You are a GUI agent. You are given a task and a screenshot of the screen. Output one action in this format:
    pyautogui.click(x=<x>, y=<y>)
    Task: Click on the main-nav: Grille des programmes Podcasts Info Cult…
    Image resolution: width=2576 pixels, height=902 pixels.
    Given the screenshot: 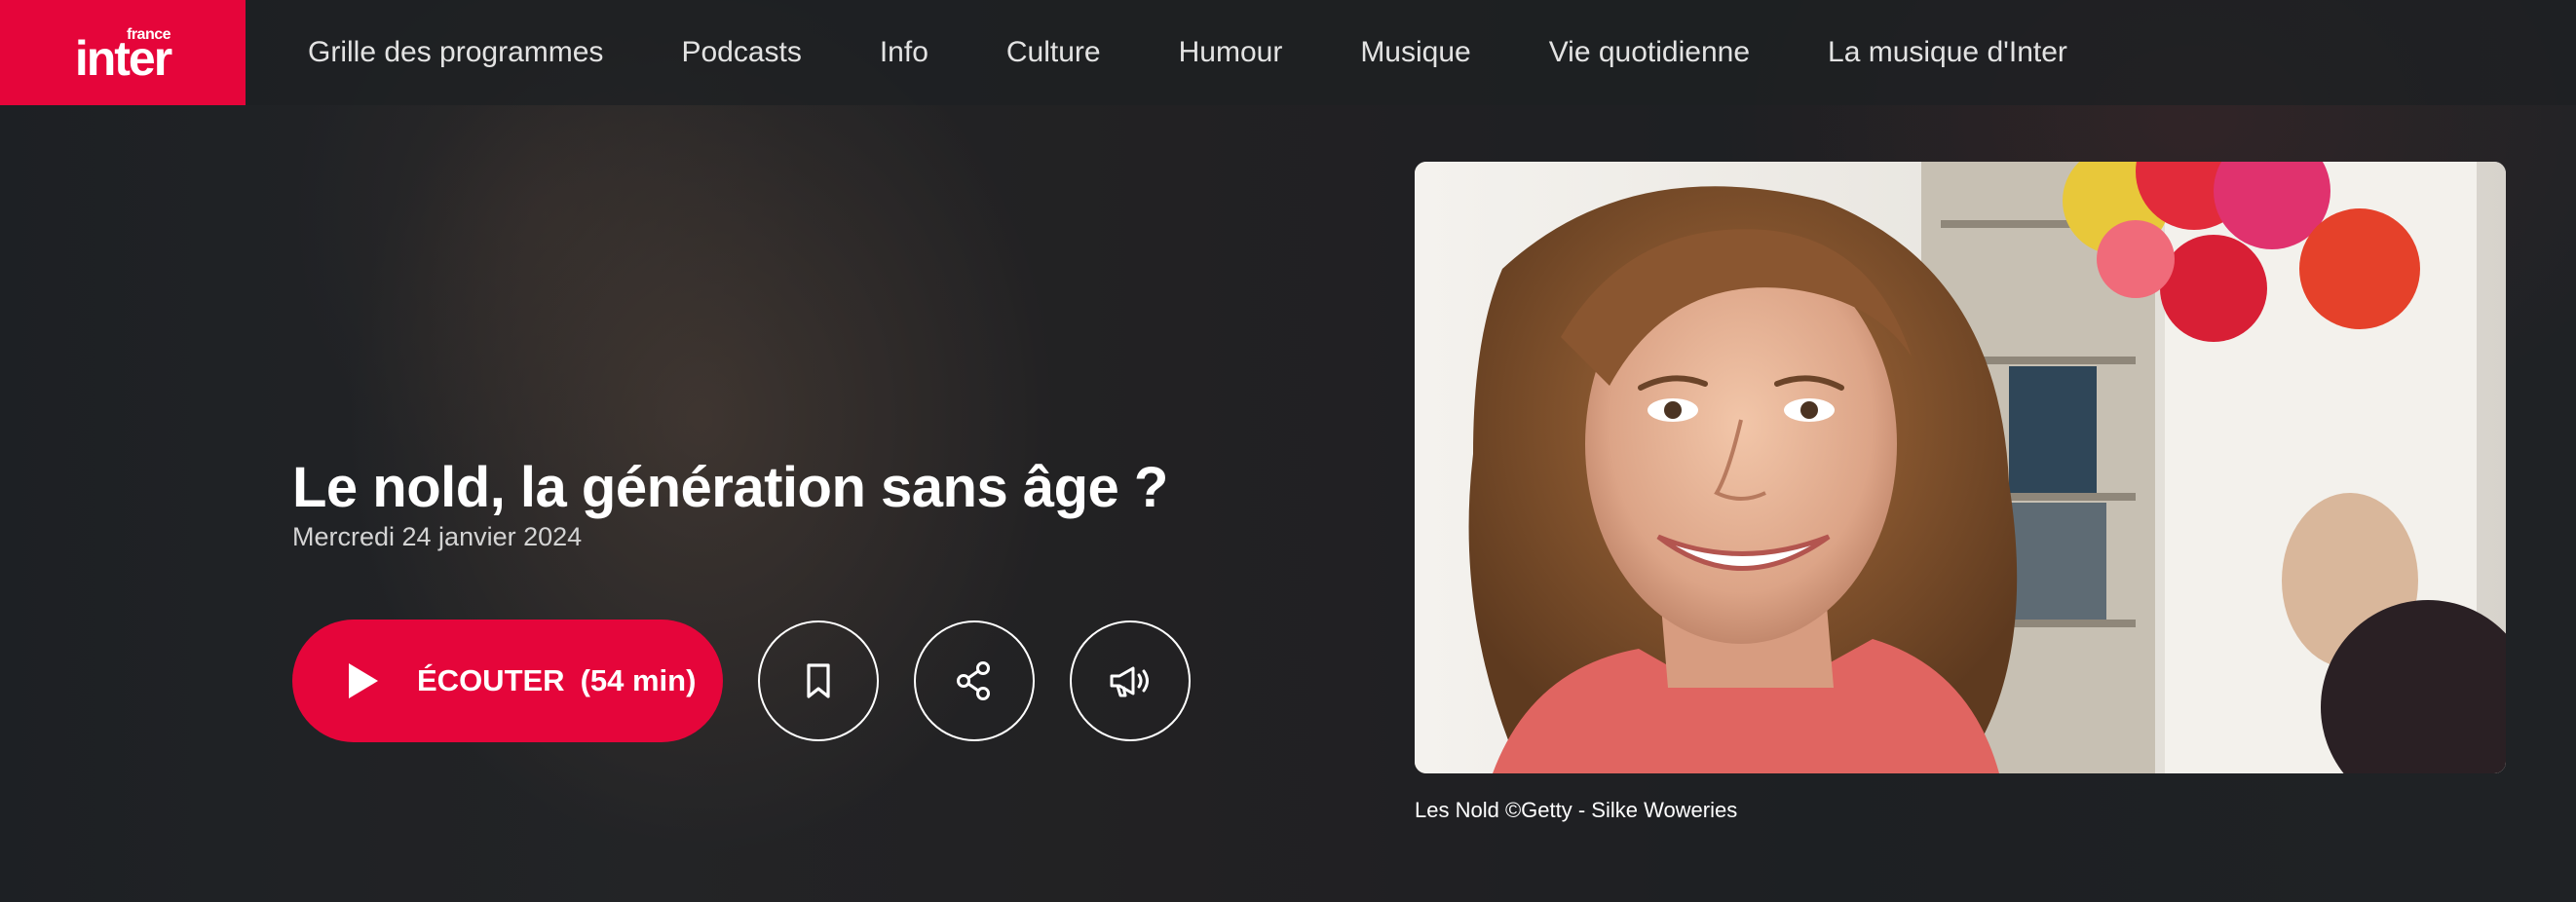 What is the action you would take?
    pyautogui.click(x=1226, y=52)
    